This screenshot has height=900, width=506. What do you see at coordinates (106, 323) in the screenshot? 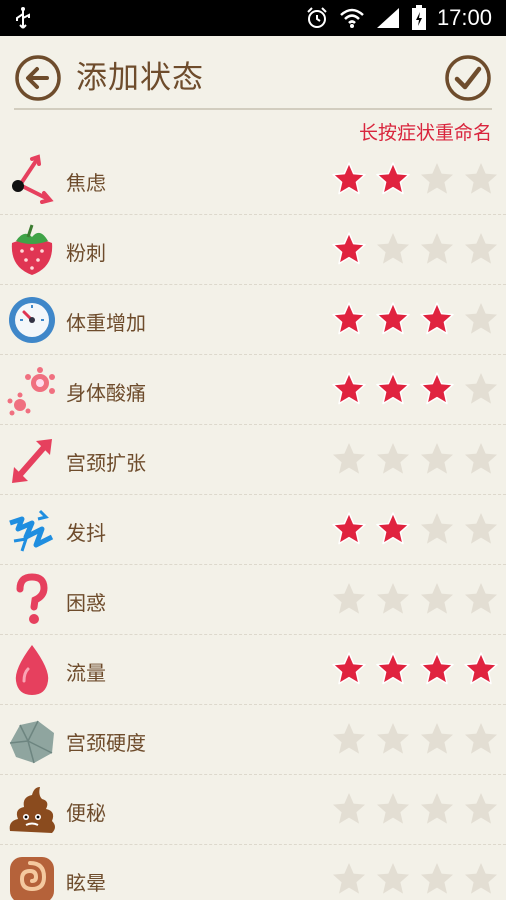
I see `symptom-label: 体重增加` at bounding box center [106, 323].